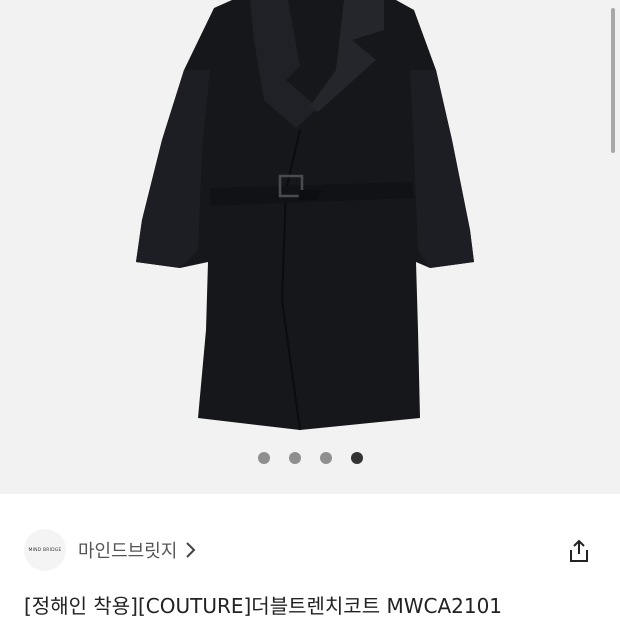 Image resolution: width=620 pixels, height=620 pixels. What do you see at coordinates (263, 606) in the screenshot?
I see `product-title: [정해인 착용][COUTURE]더블트렌치코트 MWCA2101` at bounding box center [263, 606].